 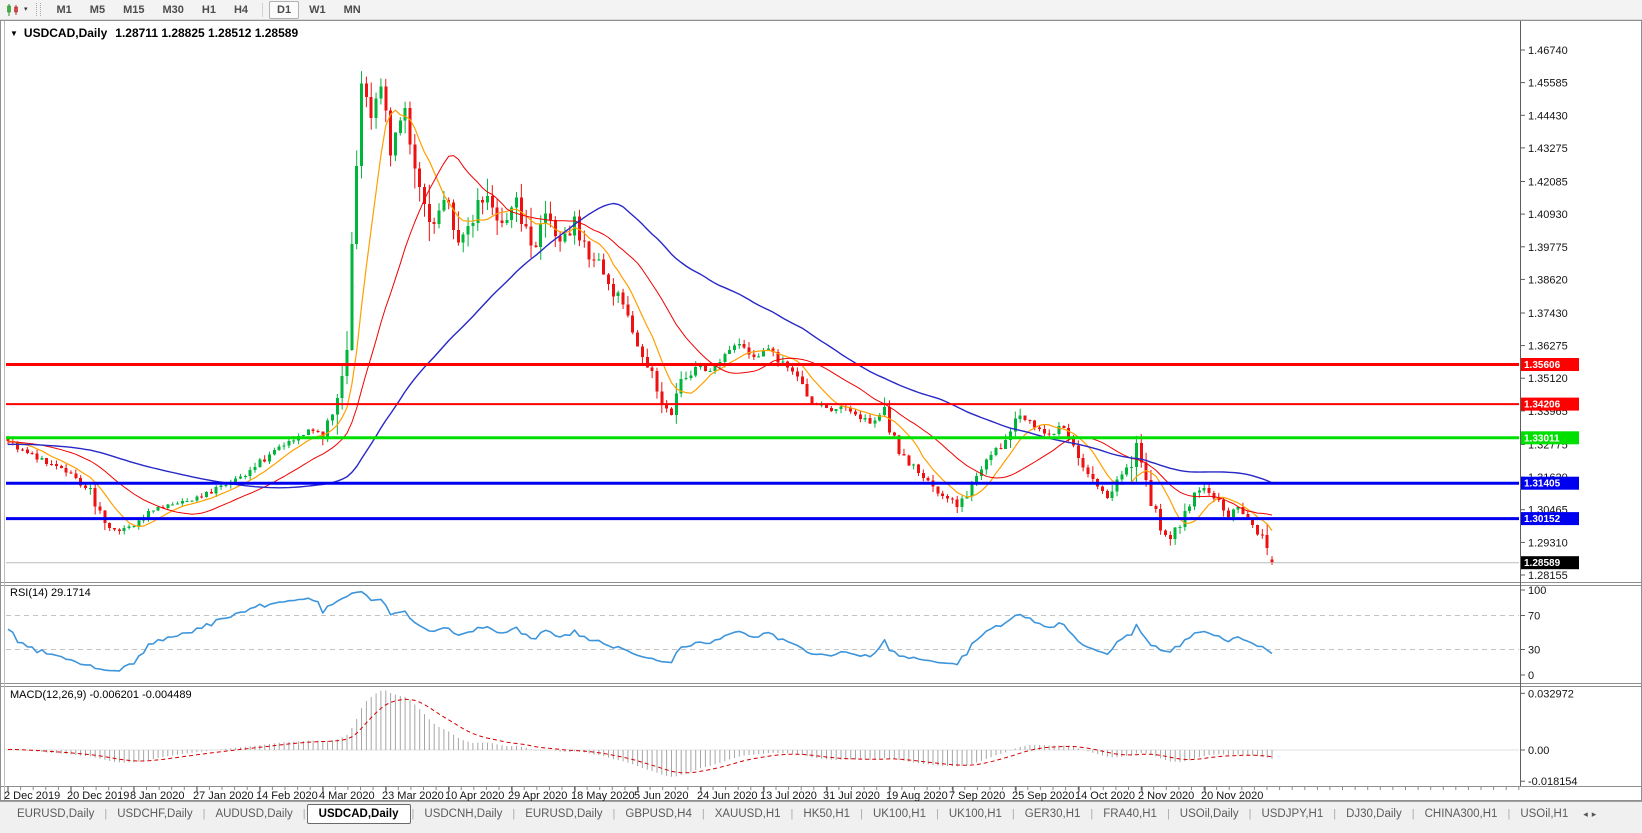 I want to click on level-price-tag: 1.33011, so click(x=1542, y=438).